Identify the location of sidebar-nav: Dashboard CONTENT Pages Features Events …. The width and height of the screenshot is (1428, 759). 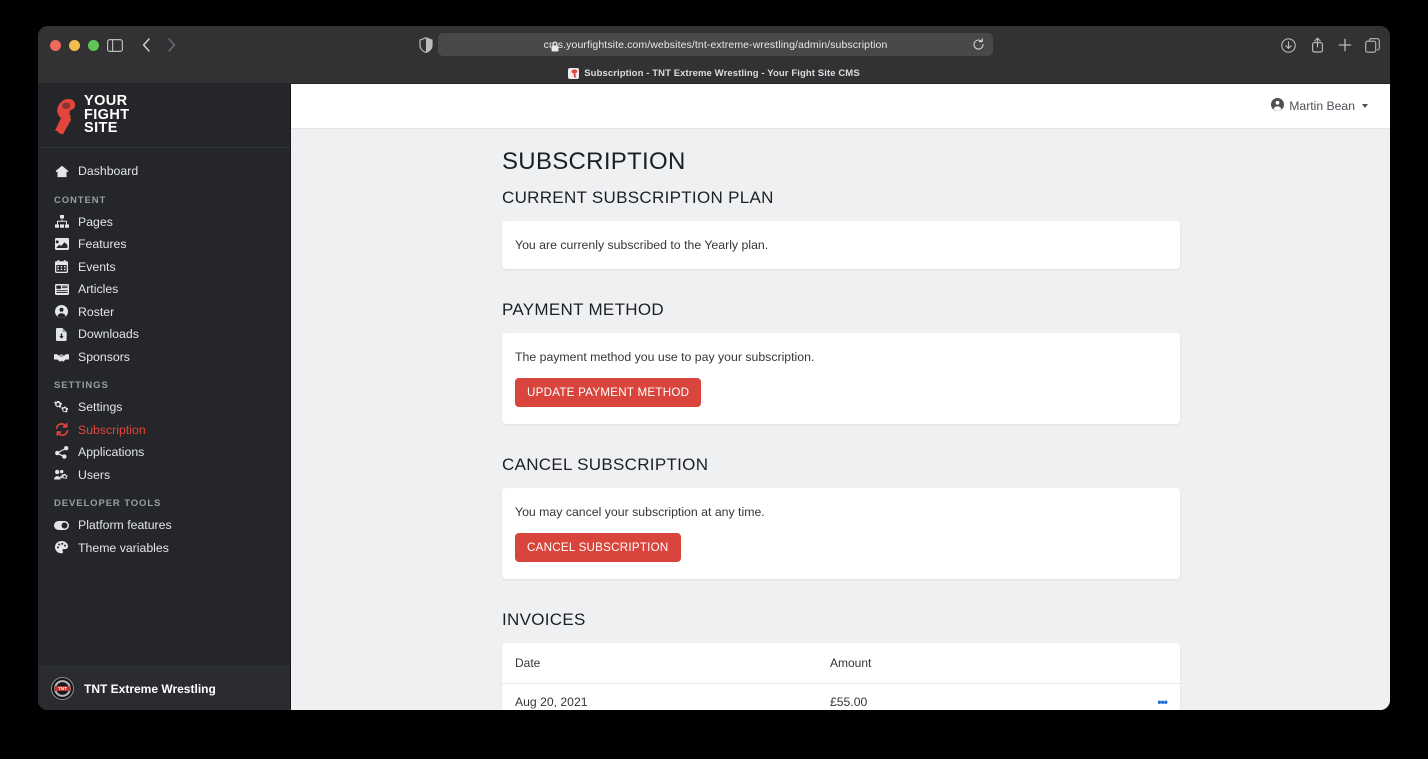
(164, 407).